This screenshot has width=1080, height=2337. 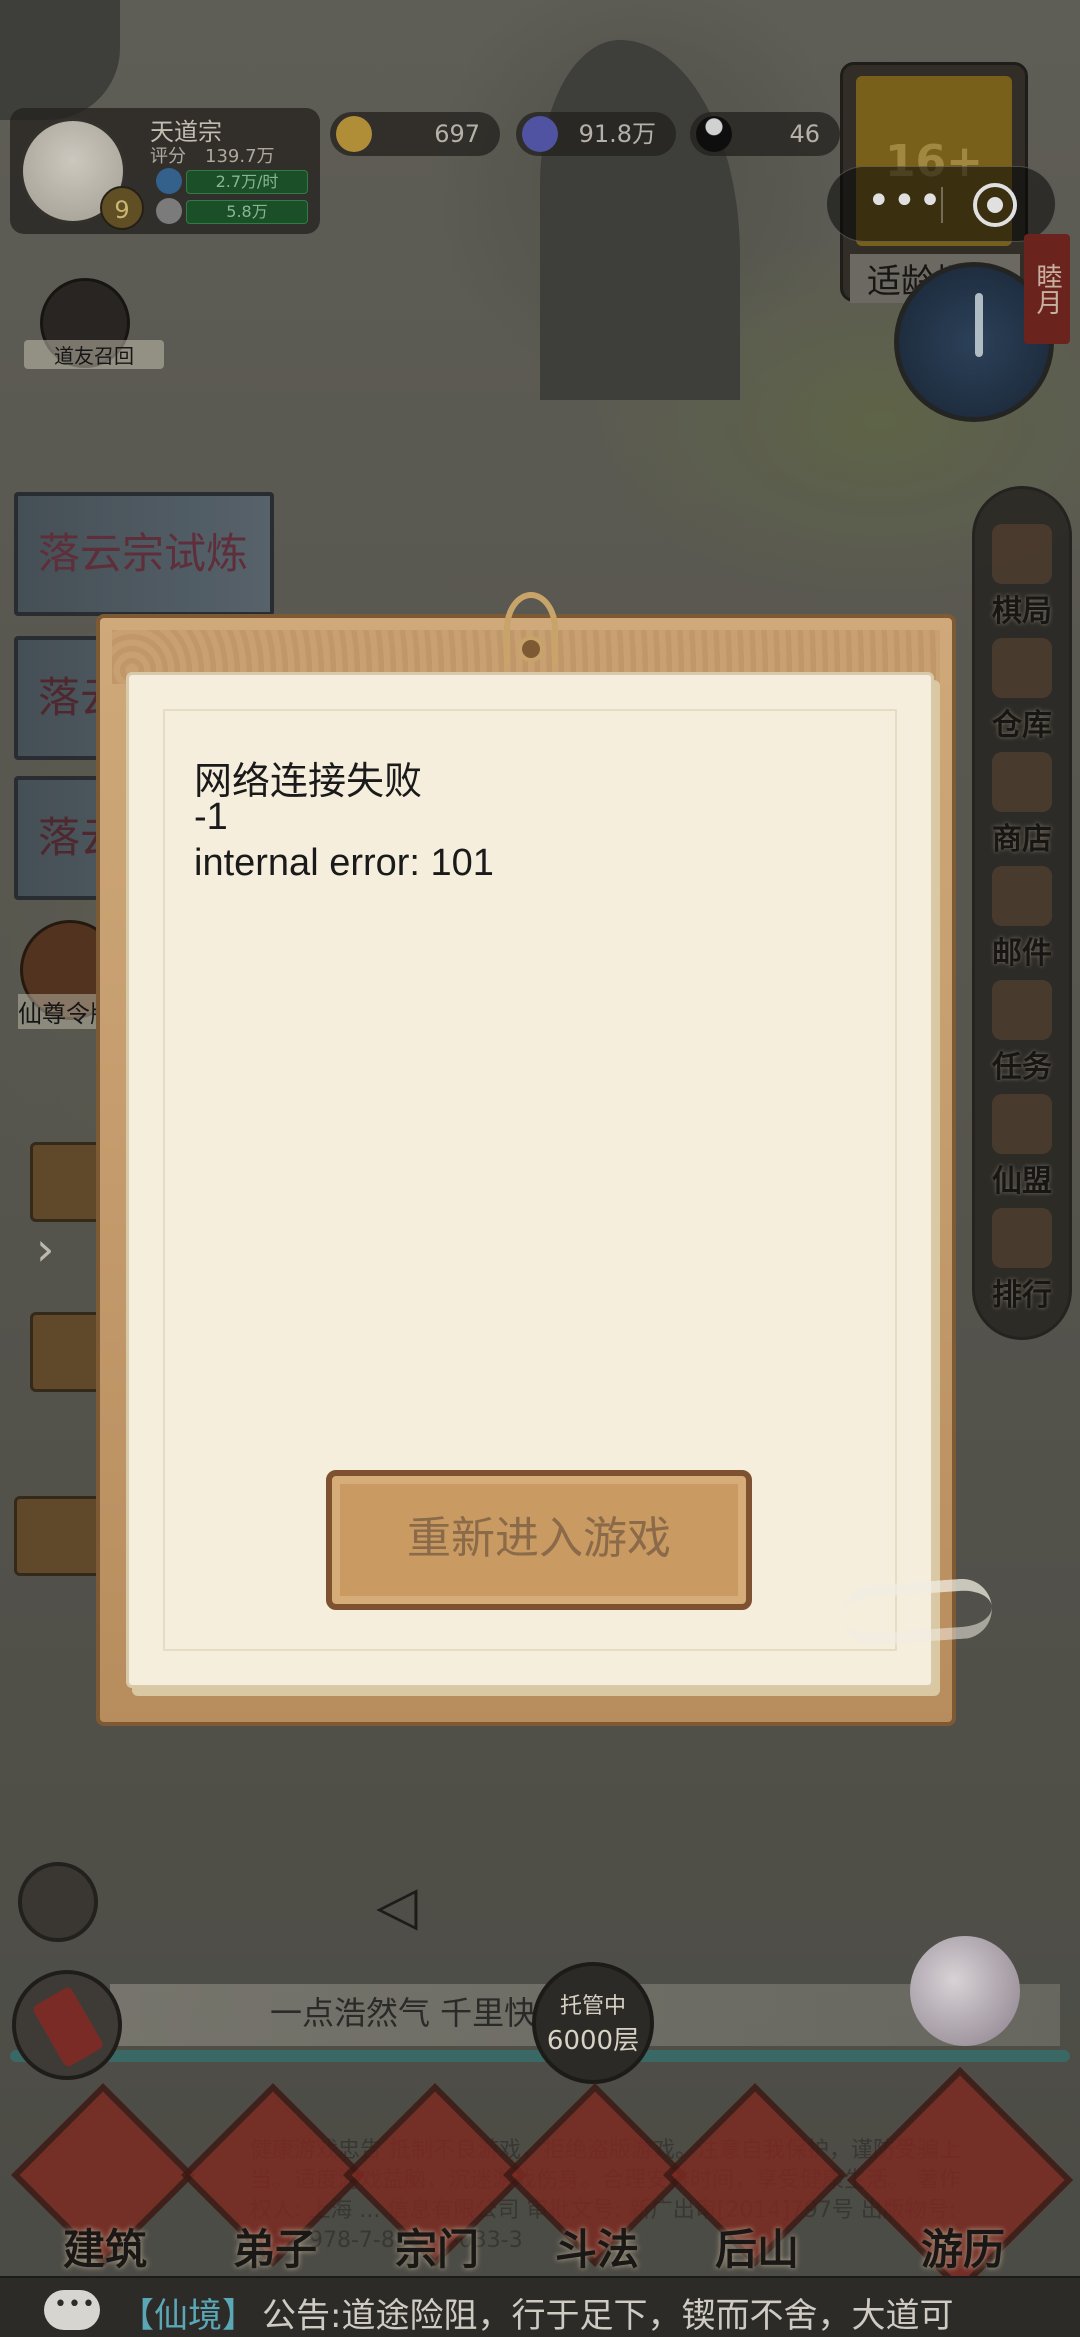 What do you see at coordinates (960, 2180) in the screenshot?
I see `nav-travel: 游历` at bounding box center [960, 2180].